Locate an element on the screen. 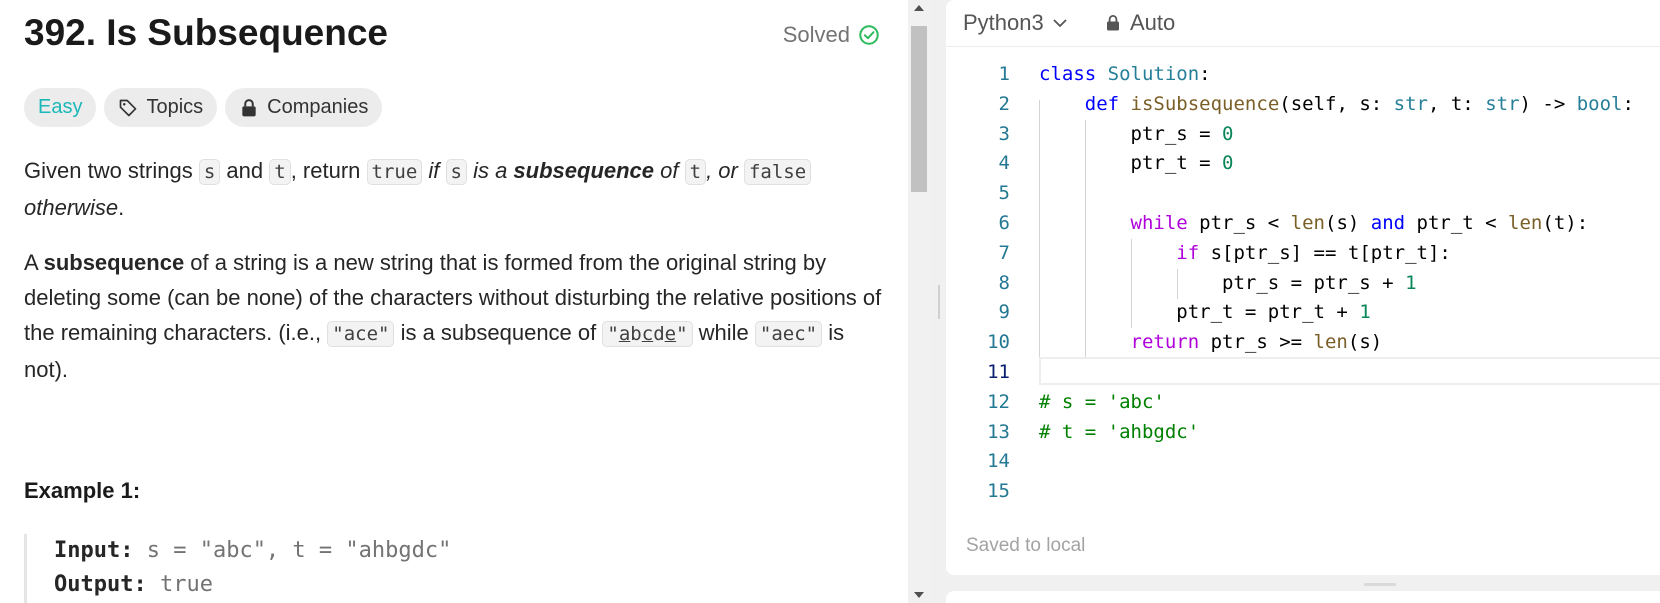  code-line: 8 ptr_s = ptr_s + 1 is located at coordinates (1207, 282).